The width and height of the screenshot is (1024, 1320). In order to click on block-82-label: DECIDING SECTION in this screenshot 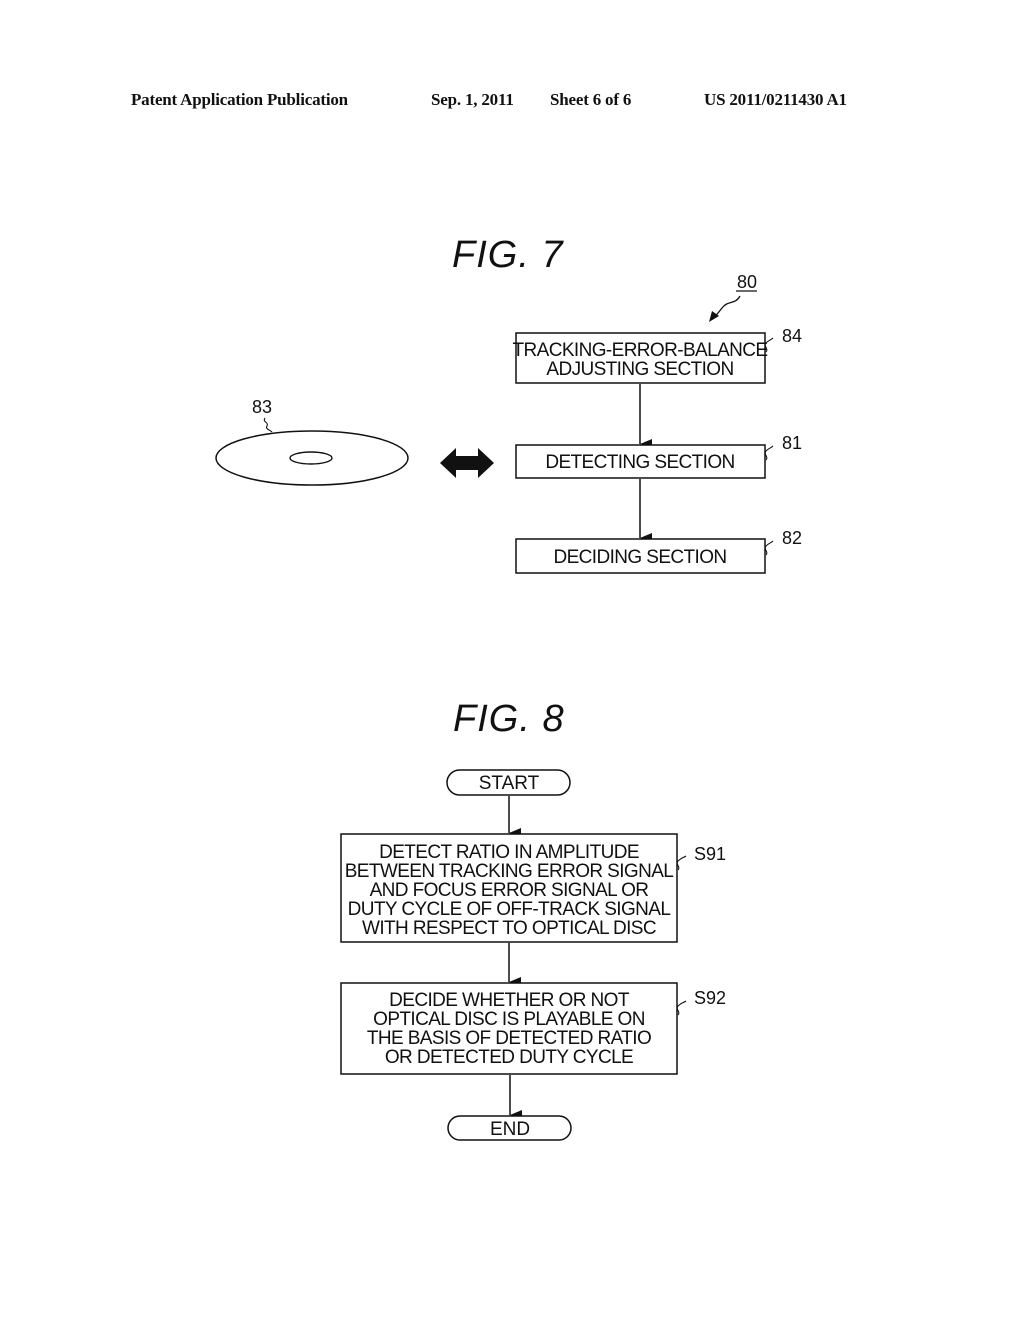, I will do `click(639, 557)`.